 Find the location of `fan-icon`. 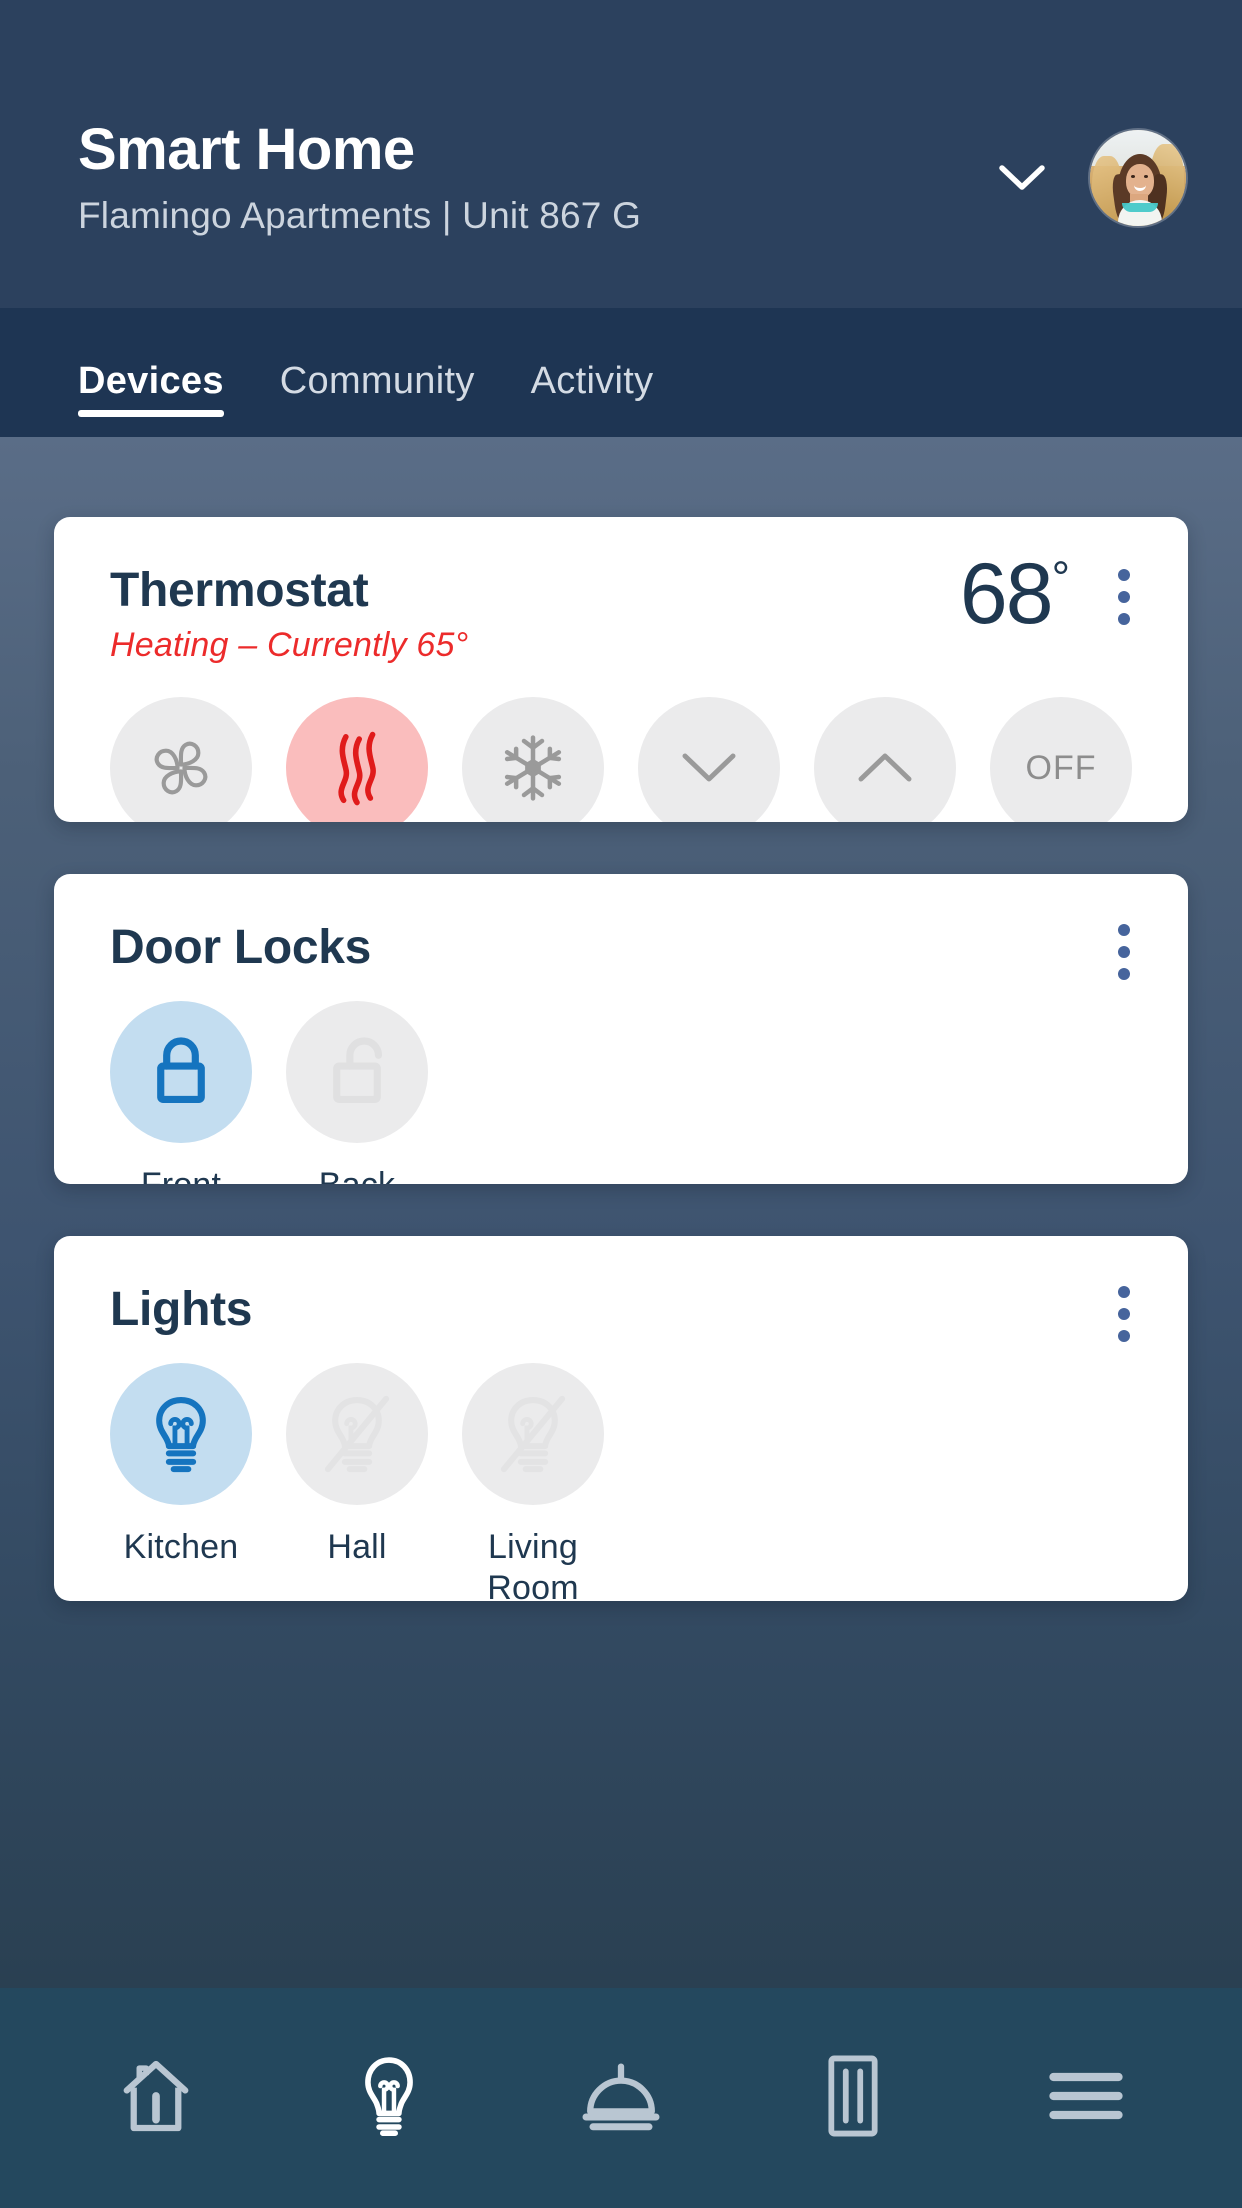

fan-icon is located at coordinates (181, 759).